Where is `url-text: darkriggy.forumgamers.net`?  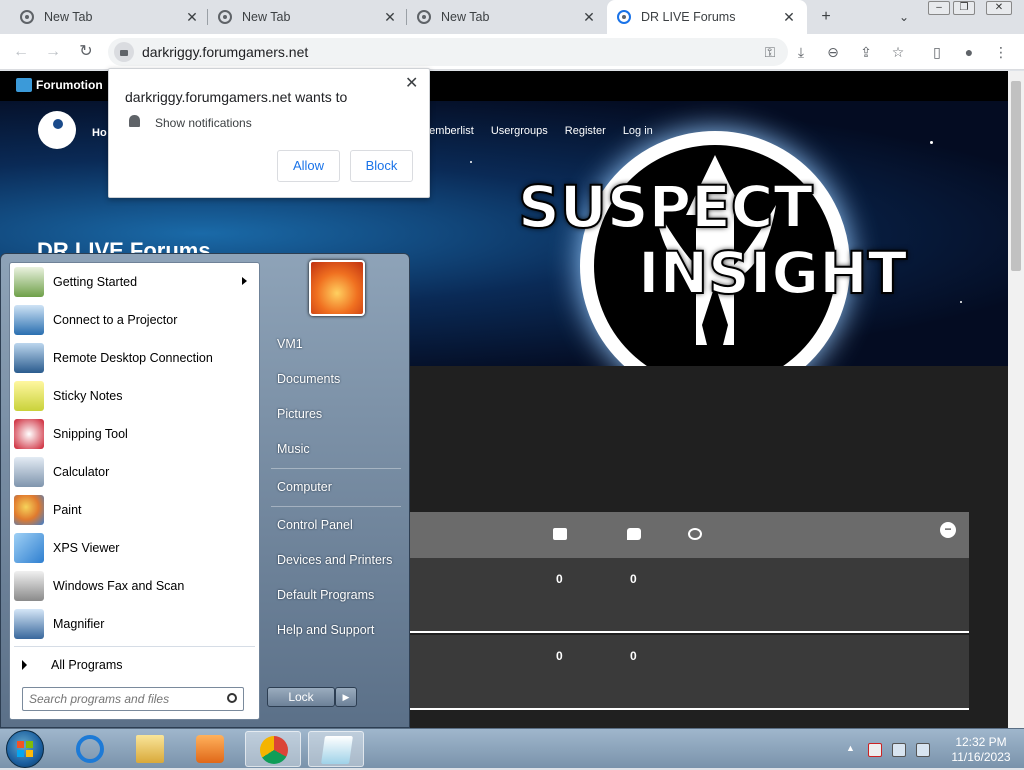
url-text: darkriggy.forumgamers.net is located at coordinates (225, 52).